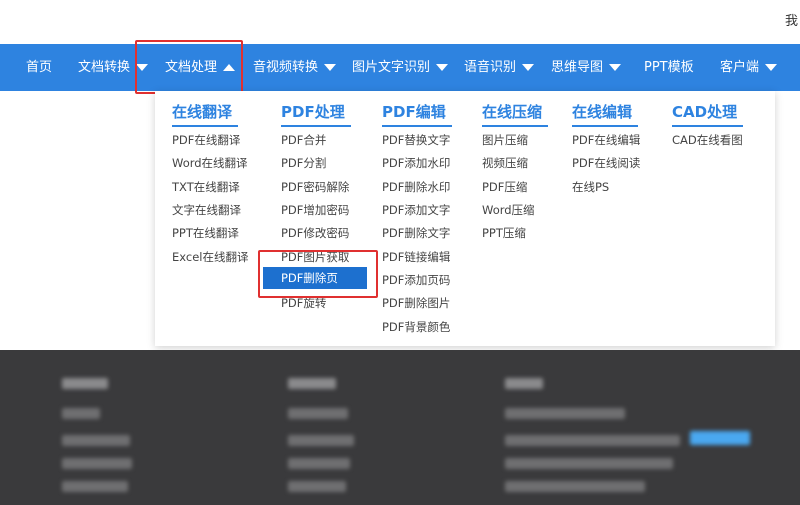 The width and height of the screenshot is (800, 505). Describe the element at coordinates (416, 280) in the screenshot. I see `menu-item: PDF添加页码` at that location.